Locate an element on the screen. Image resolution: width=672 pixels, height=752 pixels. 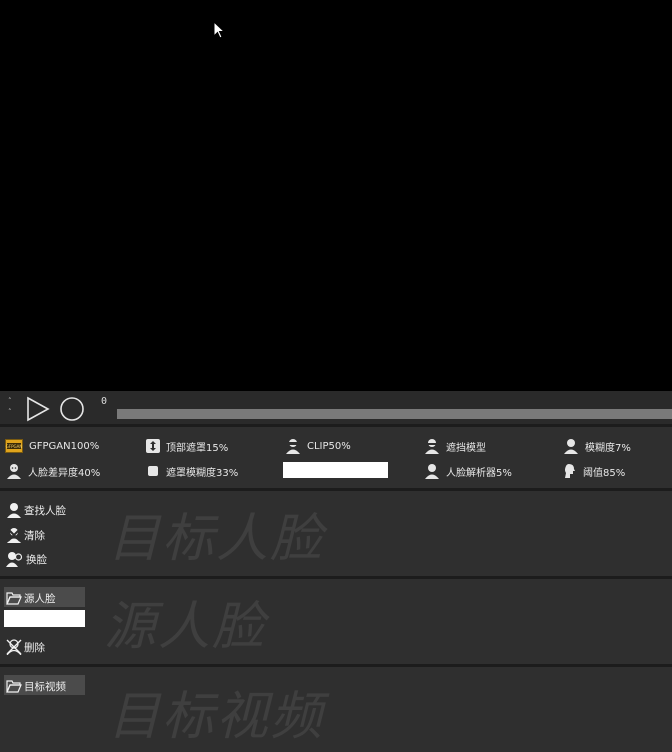
swap-people-icon is located at coordinates (14, 559).